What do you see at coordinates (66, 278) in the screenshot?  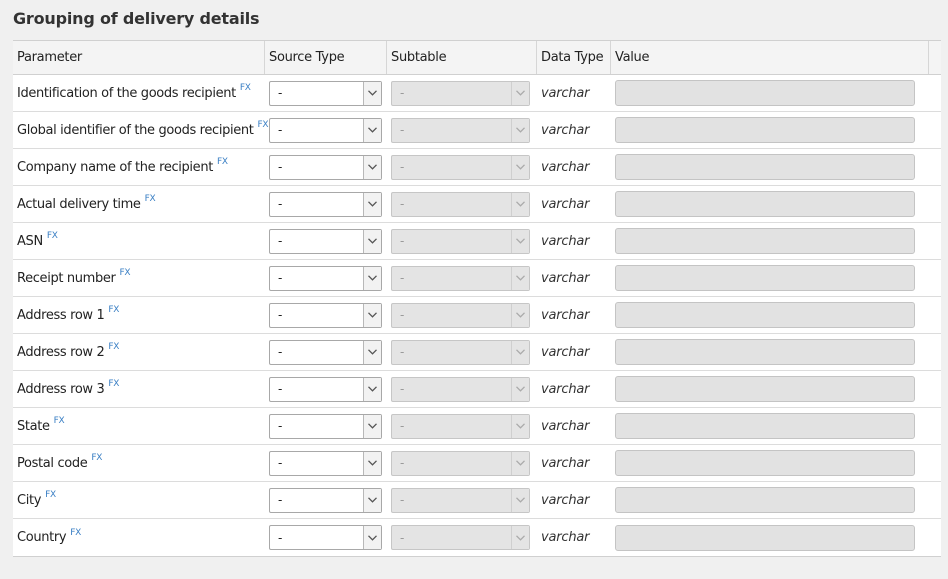 I see `parameter-label: Receipt number` at bounding box center [66, 278].